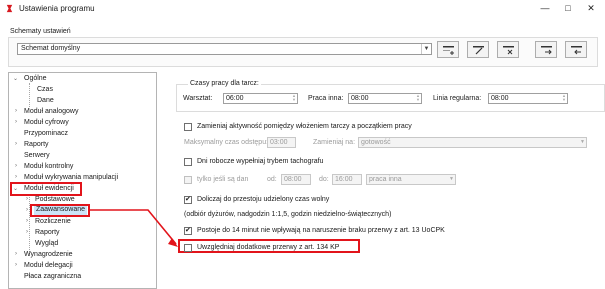 This screenshot has width=605, height=289. Describe the element at coordinates (472, 142) in the screenshot. I see `zamieniaj-na-select: gotowość ▼` at that location.